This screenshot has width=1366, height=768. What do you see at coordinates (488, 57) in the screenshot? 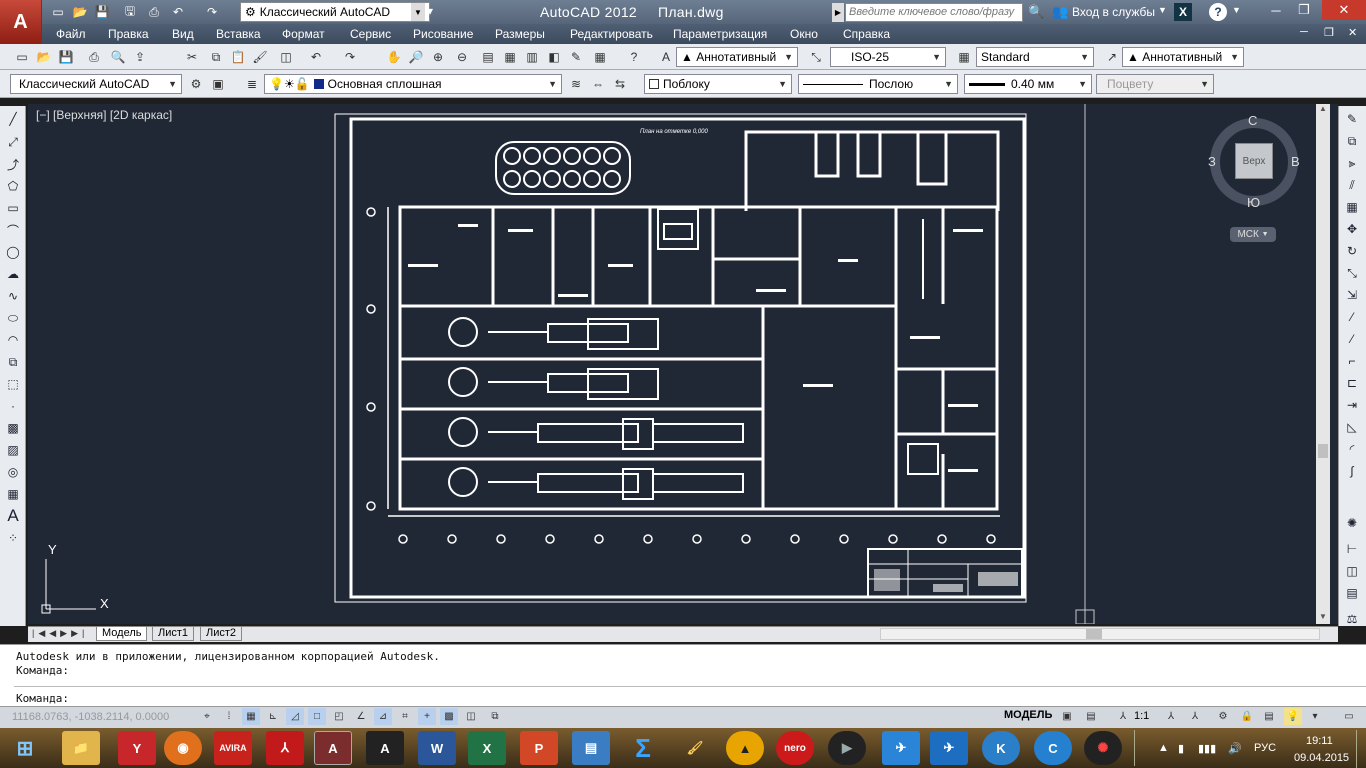
I see `properties-icon: ▤` at bounding box center [488, 57].